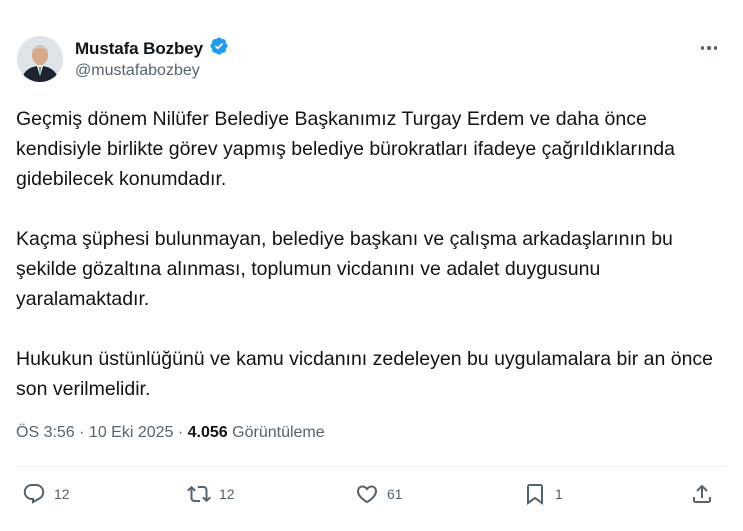 This screenshot has width=743, height=531. I want to click on tweet-time: ÖS 3:56, so click(45, 432).